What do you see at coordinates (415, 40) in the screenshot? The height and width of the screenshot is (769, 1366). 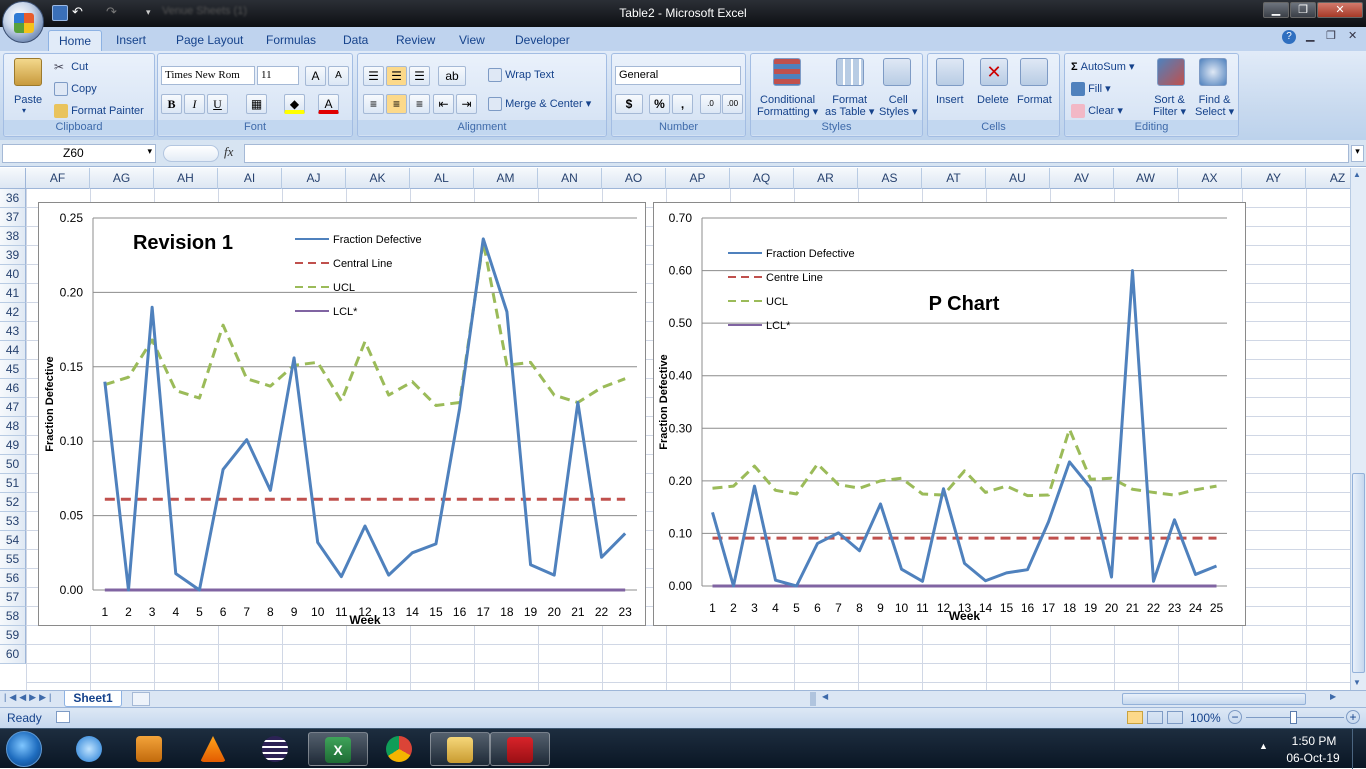 I see `tab-review: Review` at bounding box center [415, 40].